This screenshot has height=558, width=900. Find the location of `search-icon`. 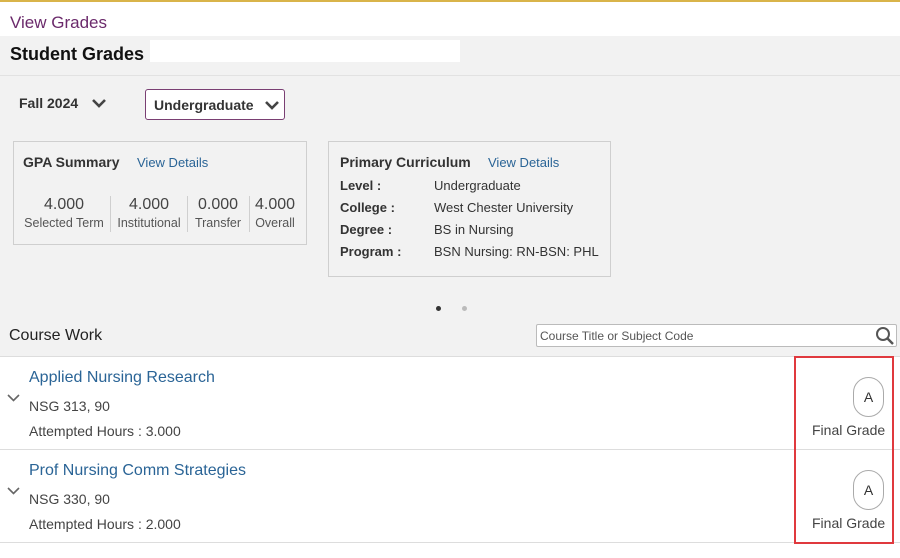

search-icon is located at coordinates (885, 336).